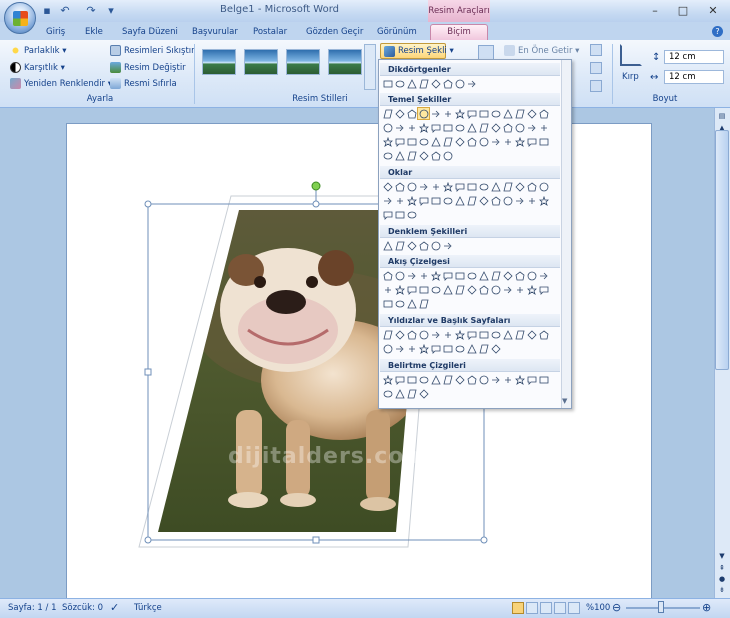 This screenshot has height=618, width=730. What do you see at coordinates (148, 608) in the screenshot?
I see `language-indicator: Türkçe` at bounding box center [148, 608].